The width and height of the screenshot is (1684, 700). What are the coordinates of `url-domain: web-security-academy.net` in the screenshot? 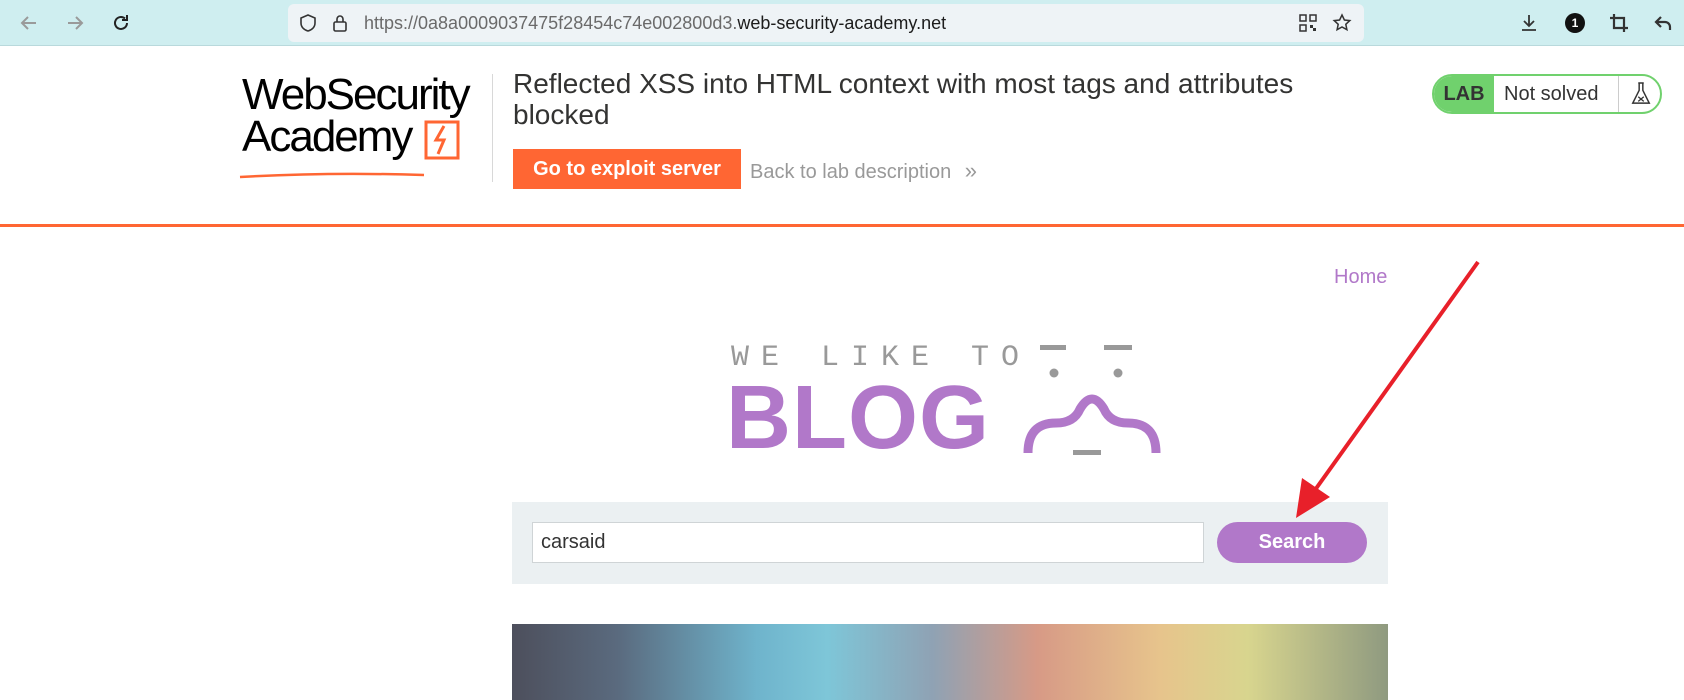 It's located at (842, 23).